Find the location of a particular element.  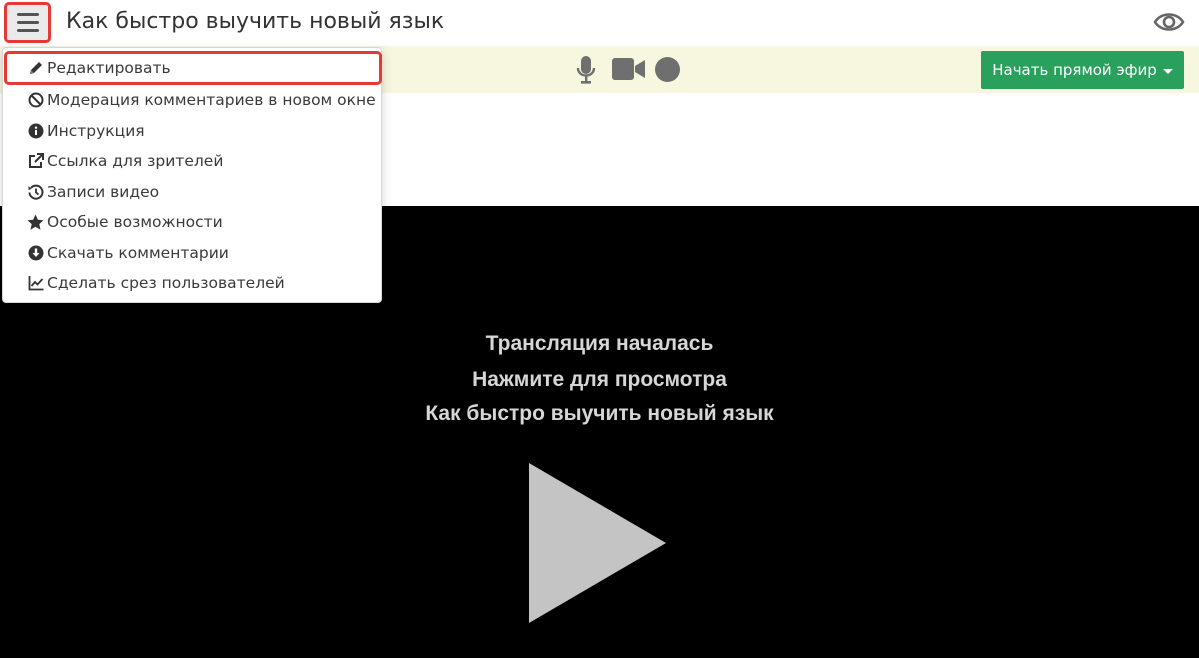

info-icon is located at coordinates (35, 131).